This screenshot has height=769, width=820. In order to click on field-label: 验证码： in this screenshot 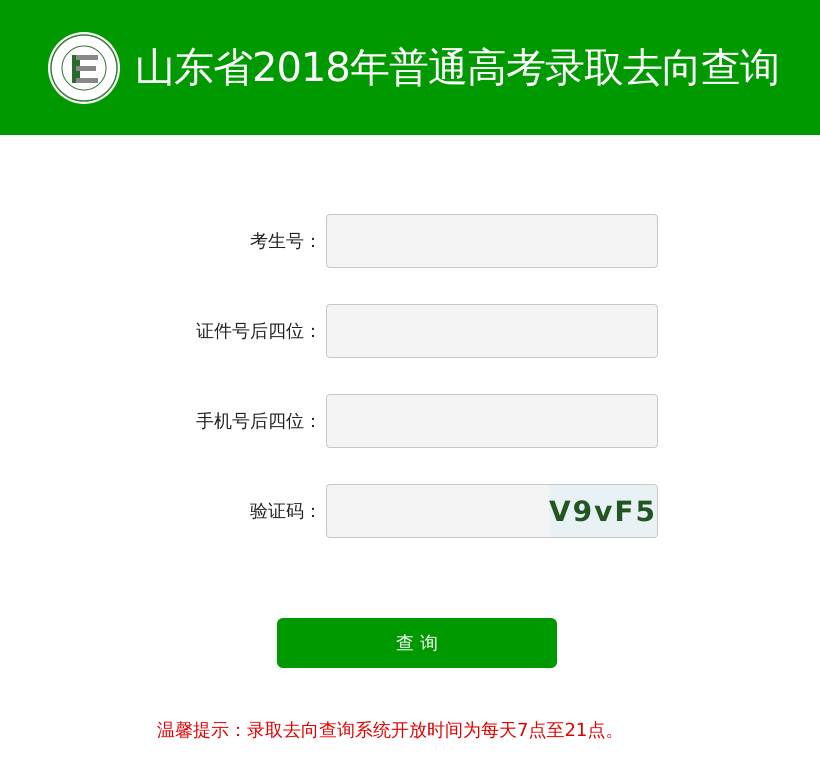, I will do `click(285, 511)`.